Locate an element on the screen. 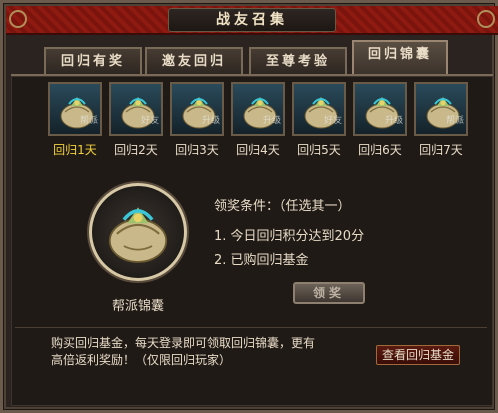  day-label-7: 回归7天 is located at coordinates (441, 150).